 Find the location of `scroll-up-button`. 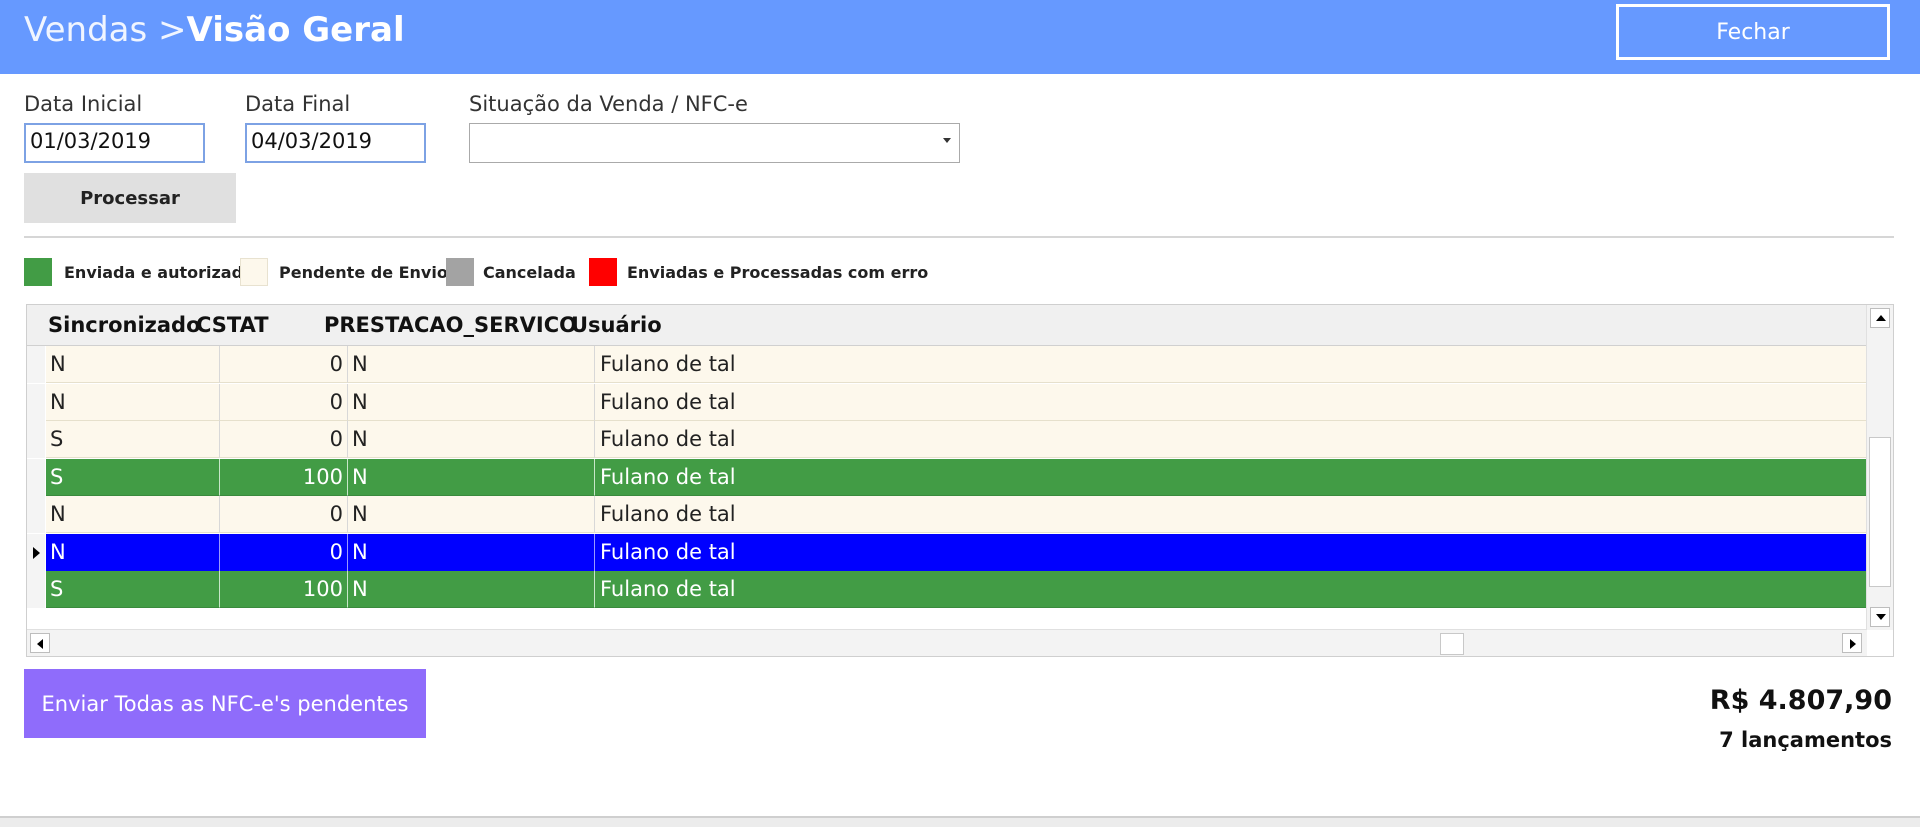

scroll-up-button is located at coordinates (1880, 318).